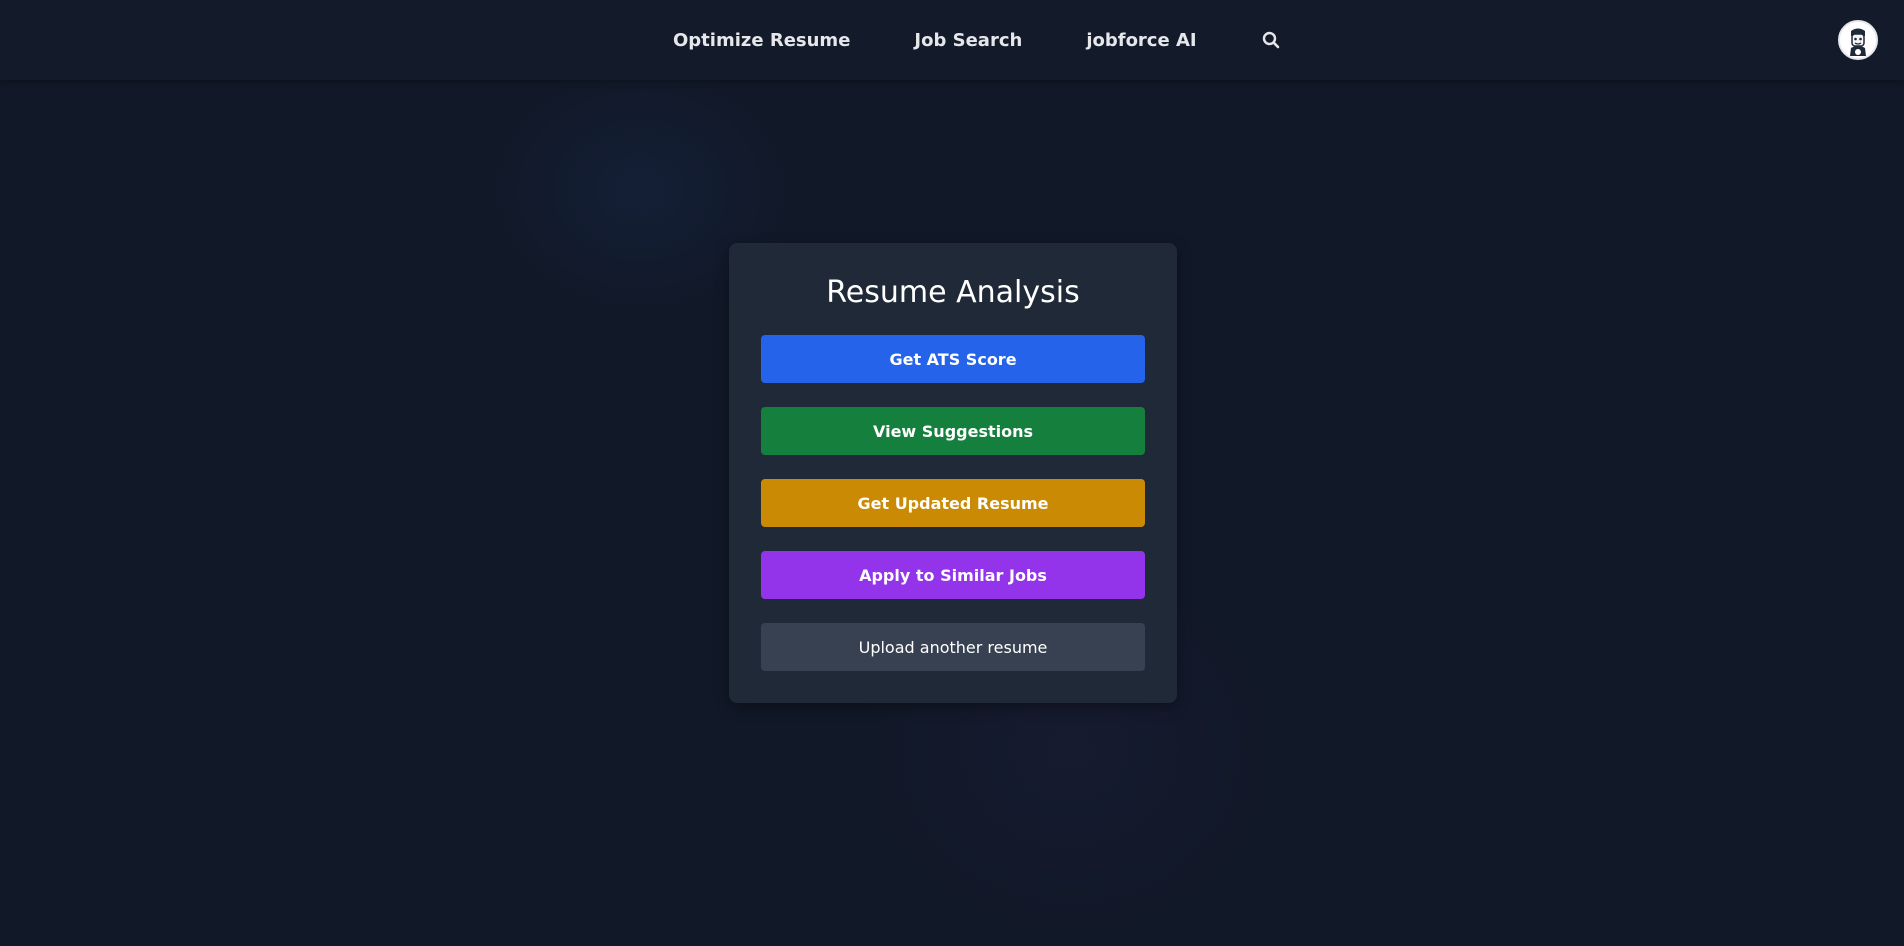 The height and width of the screenshot is (946, 1904). I want to click on nav-links: Optimize Resume Job Search jobforce AI, so click(977, 40).